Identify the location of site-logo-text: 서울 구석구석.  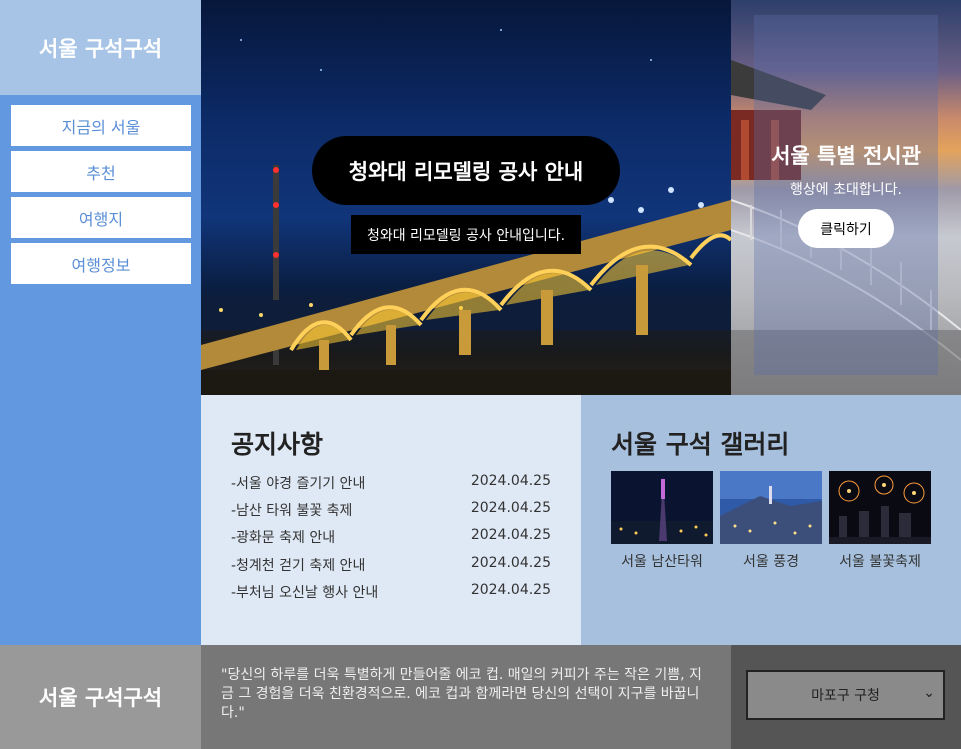
(100, 48).